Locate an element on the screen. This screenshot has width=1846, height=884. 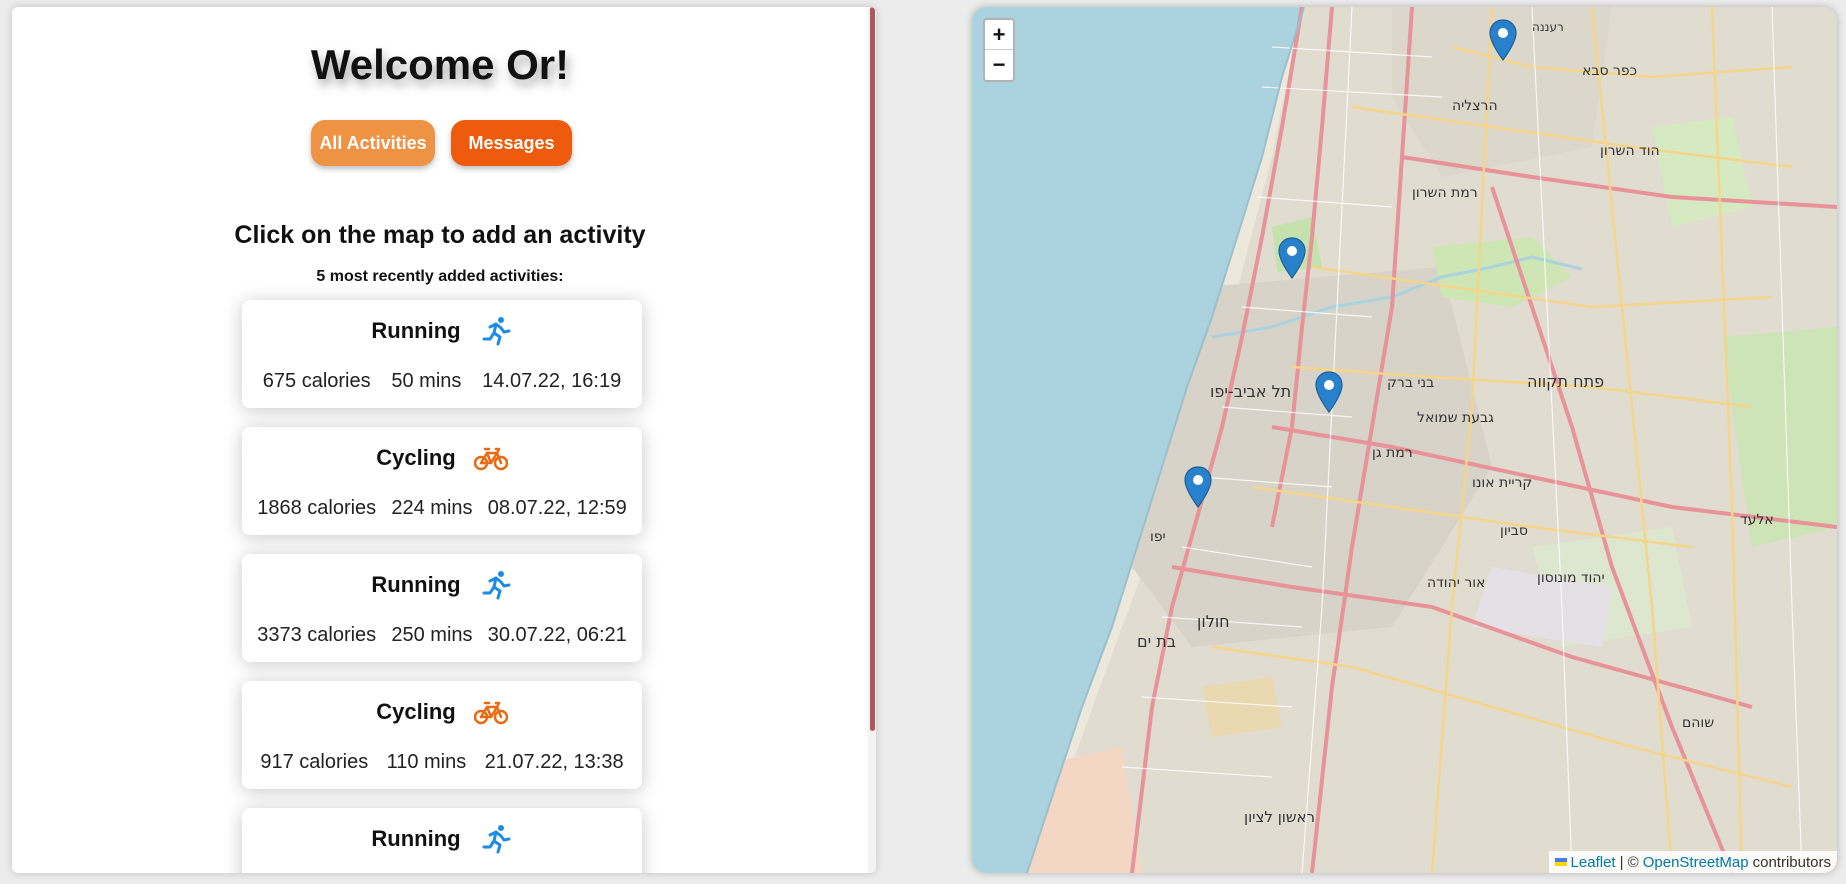
map-label: בת ים is located at coordinates (1156, 641).